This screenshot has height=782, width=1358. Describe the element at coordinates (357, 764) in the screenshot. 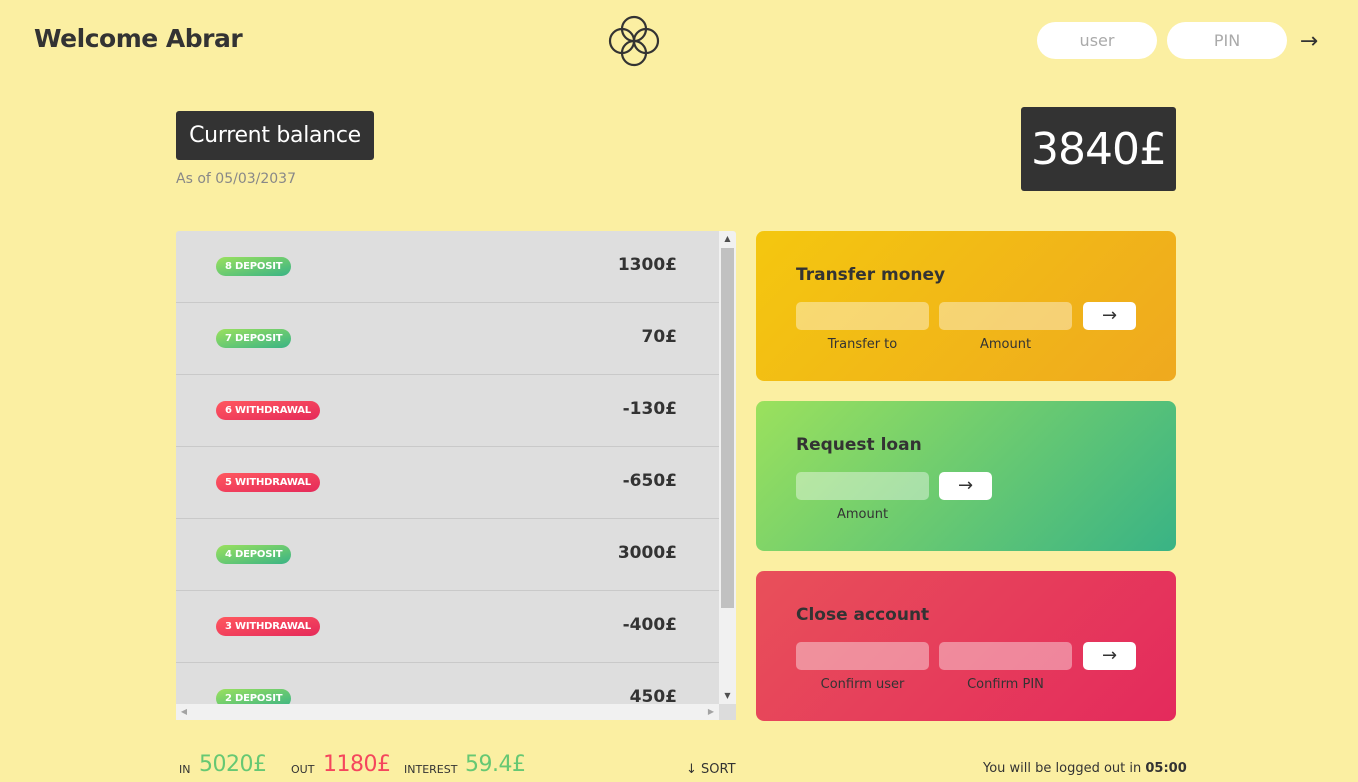

I see `summary-out-value: 1180£` at that location.